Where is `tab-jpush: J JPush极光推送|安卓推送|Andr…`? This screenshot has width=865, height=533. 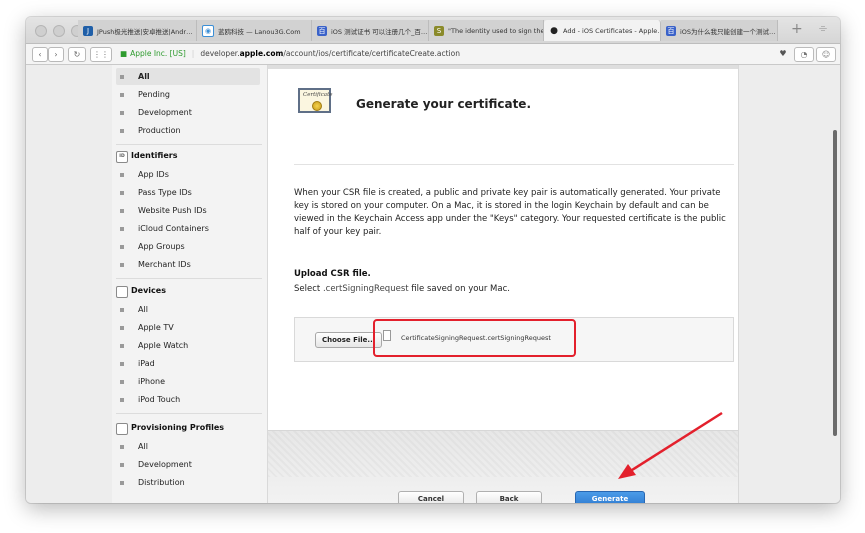
tab-jpush: J JPush极光推送|安卓推送|Andr… is located at coordinates (137, 30).